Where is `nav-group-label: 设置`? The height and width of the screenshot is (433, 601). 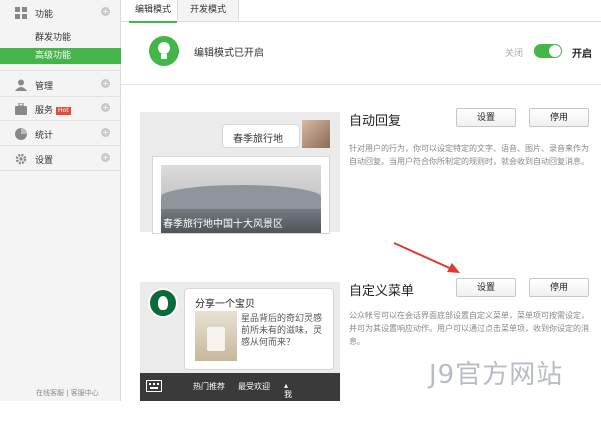 nav-group-label: 设置 is located at coordinates (44, 161).